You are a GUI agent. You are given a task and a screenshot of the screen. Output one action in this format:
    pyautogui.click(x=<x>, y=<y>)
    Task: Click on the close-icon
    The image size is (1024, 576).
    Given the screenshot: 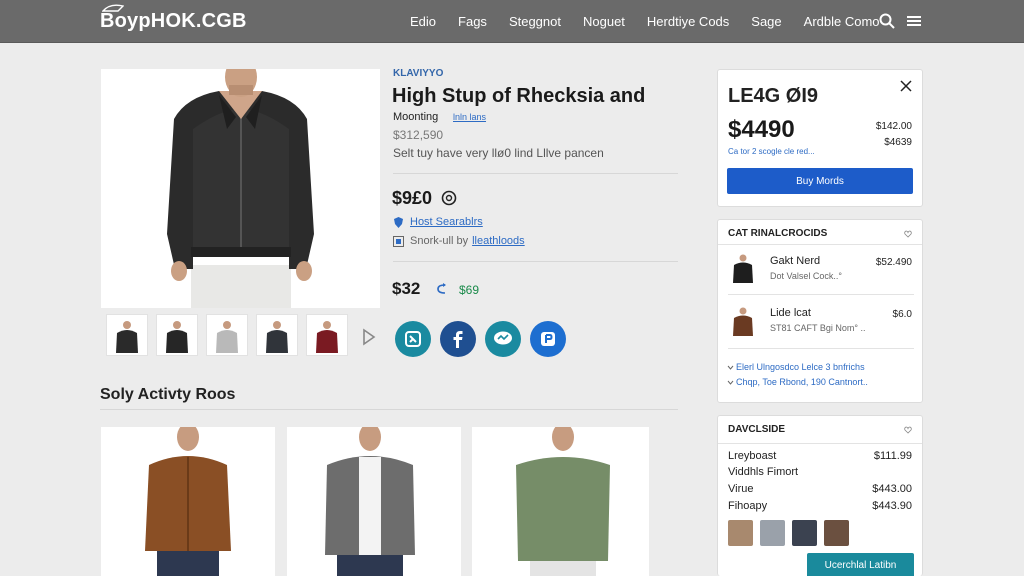 What is the action you would take?
    pyautogui.click(x=906, y=86)
    